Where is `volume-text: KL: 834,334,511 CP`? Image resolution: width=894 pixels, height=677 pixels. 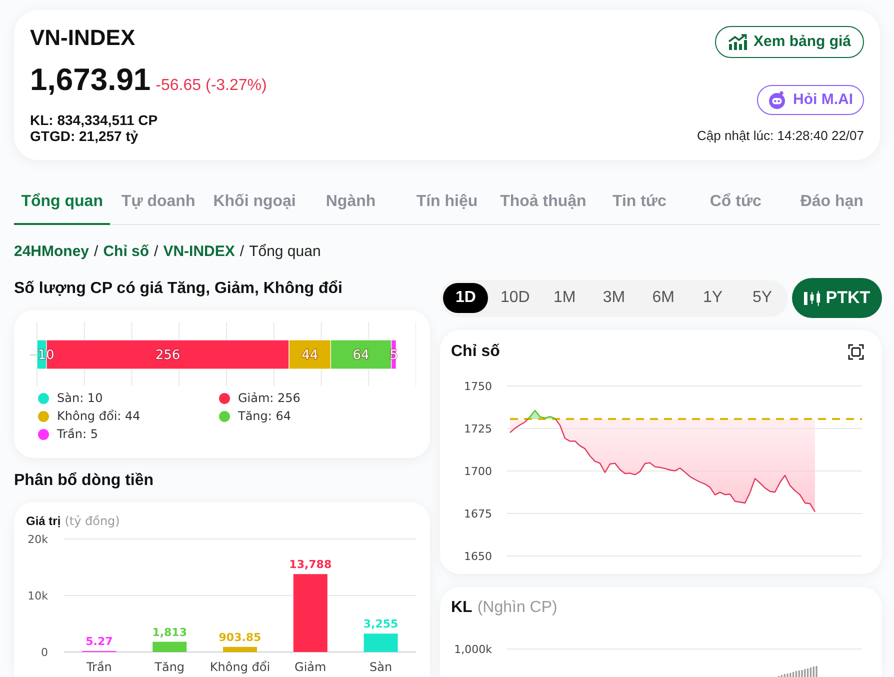
volume-text: KL: 834,334,511 CP is located at coordinates (94, 120).